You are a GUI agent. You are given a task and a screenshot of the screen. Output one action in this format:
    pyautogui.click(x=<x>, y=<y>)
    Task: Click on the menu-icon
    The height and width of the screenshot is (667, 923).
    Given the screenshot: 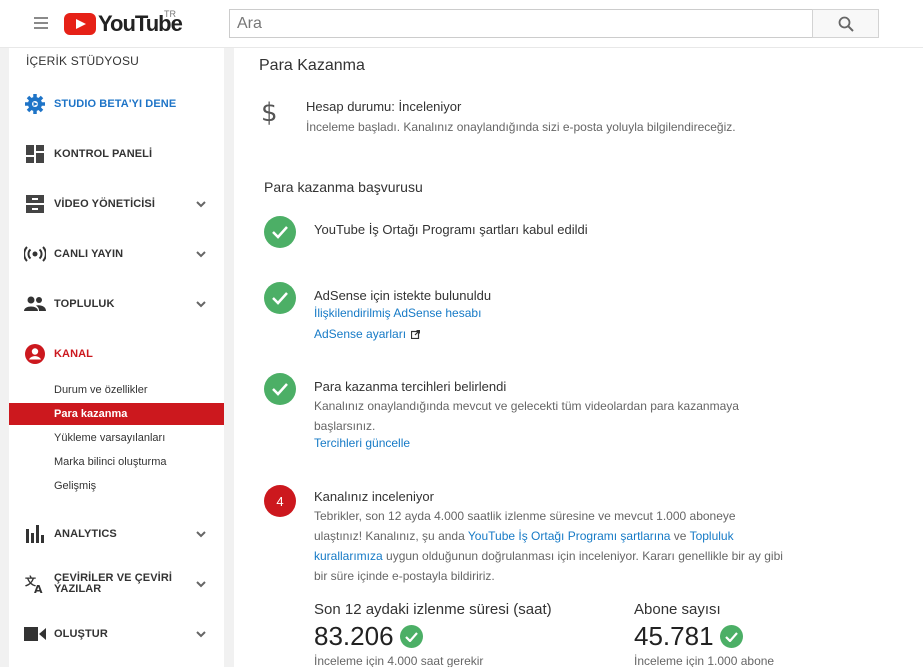 What is the action you would take?
    pyautogui.click(x=41, y=23)
    